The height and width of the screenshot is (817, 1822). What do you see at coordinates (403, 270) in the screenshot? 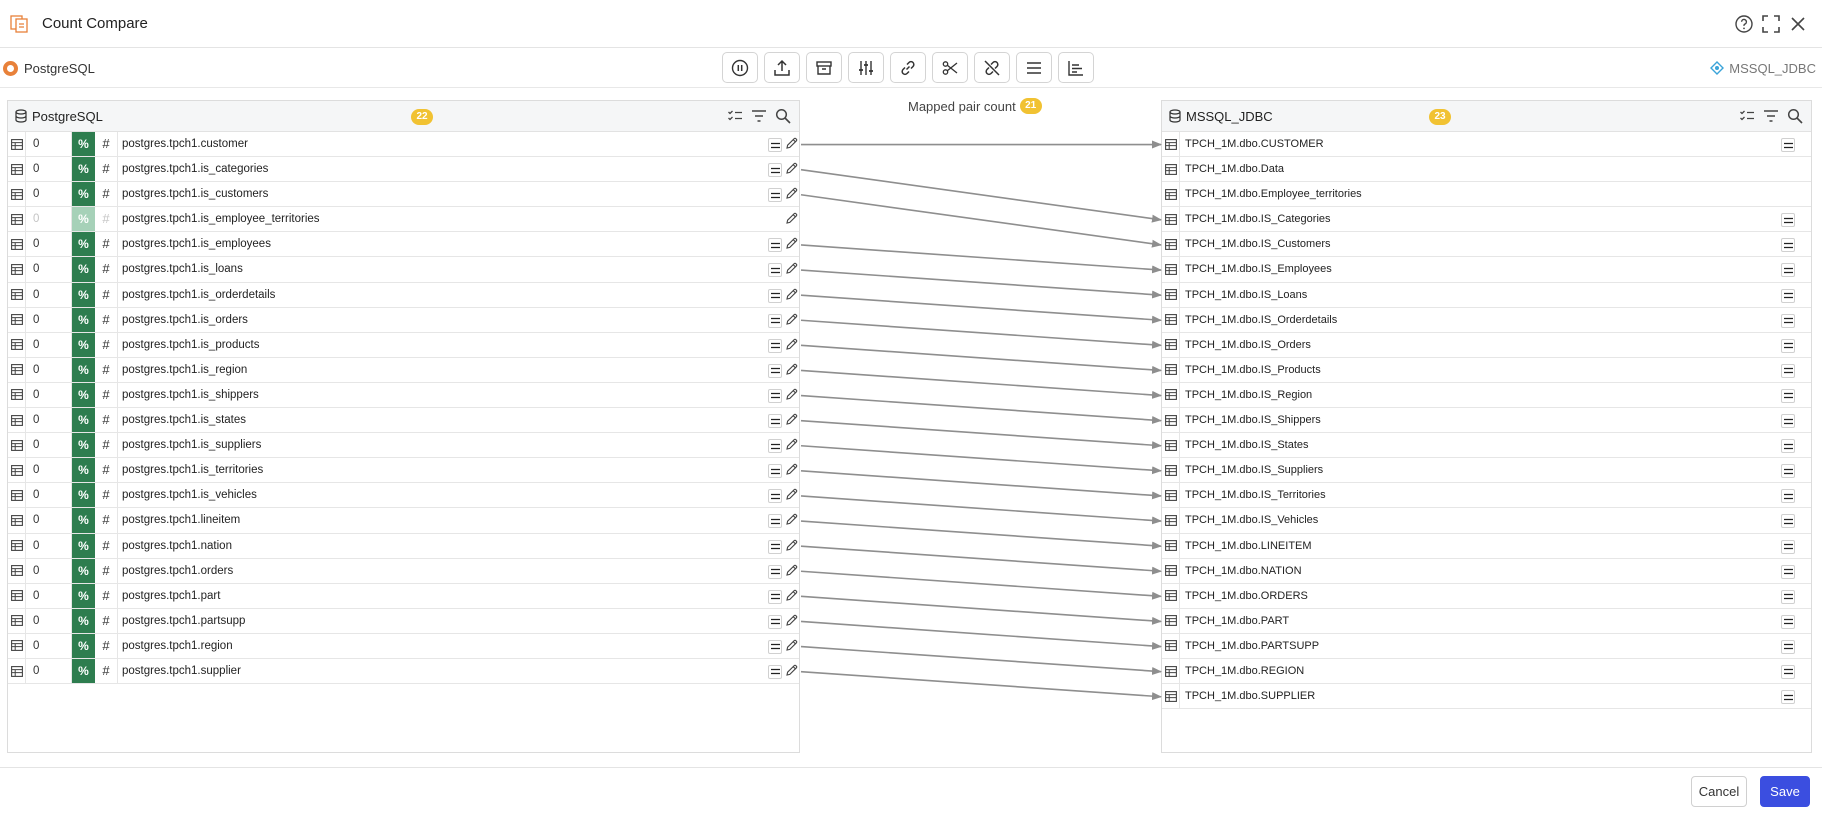
I see `table-row: 0% # postgres.tpch1.is_loans` at bounding box center [403, 270].